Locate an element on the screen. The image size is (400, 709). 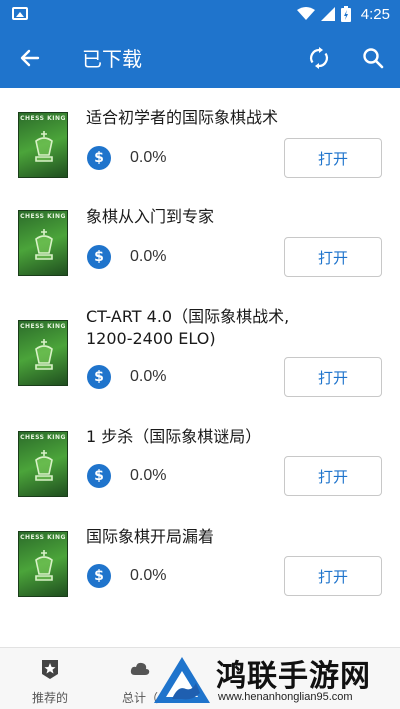
cloud-icon is located at coordinates (140, 668).